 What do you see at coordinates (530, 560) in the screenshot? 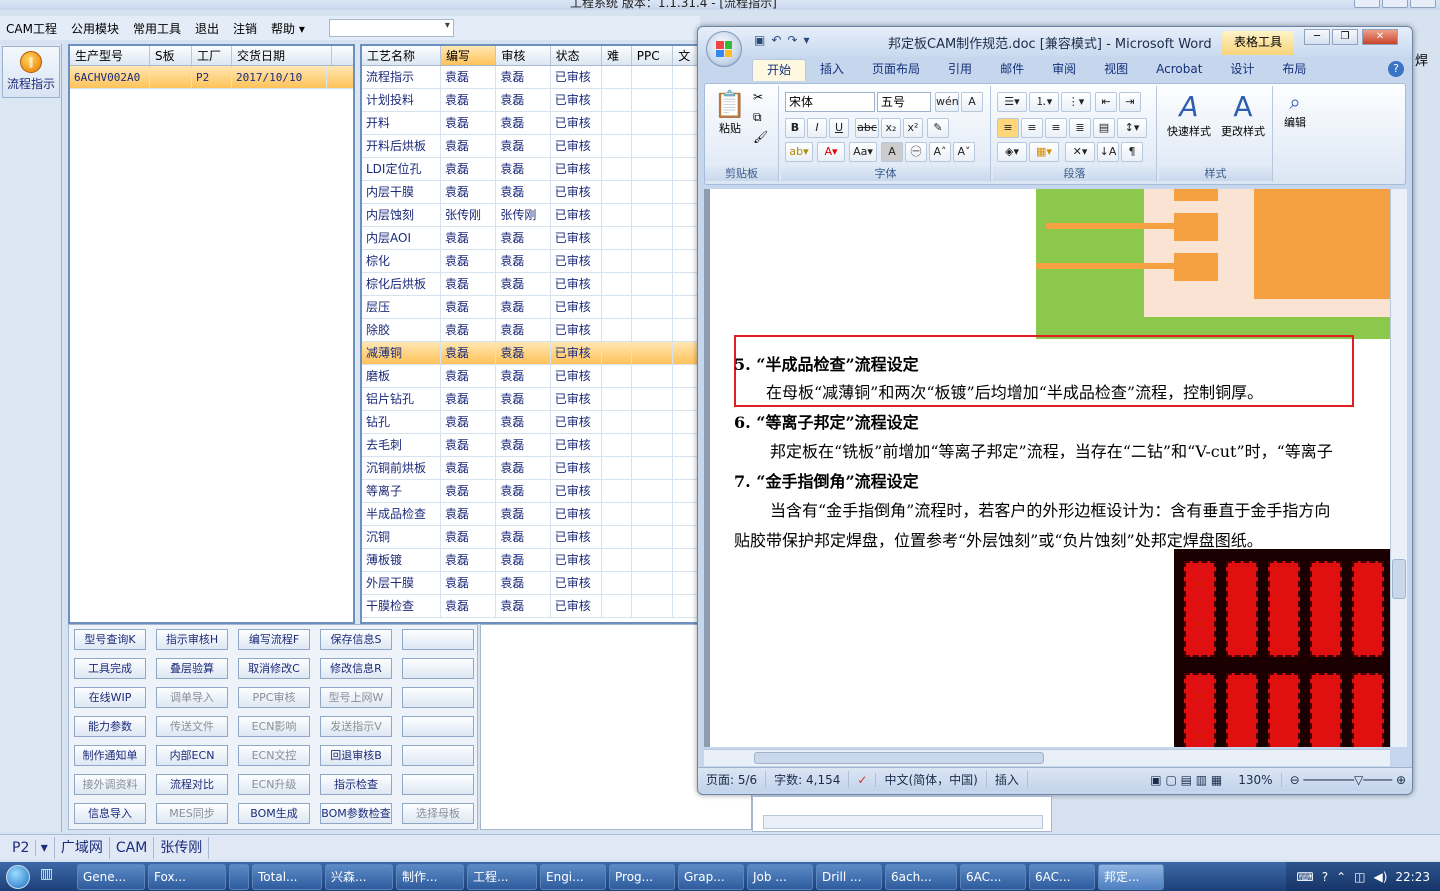
I see `table-row: 薄板镀 袁磊 袁磊 已审核` at bounding box center [530, 560].